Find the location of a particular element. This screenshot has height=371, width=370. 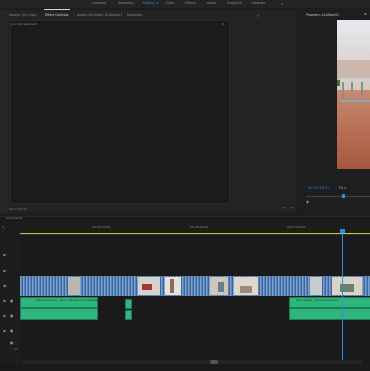

effect-controls-timecode: 00:27:20:17 is located at coordinates (18, 209).